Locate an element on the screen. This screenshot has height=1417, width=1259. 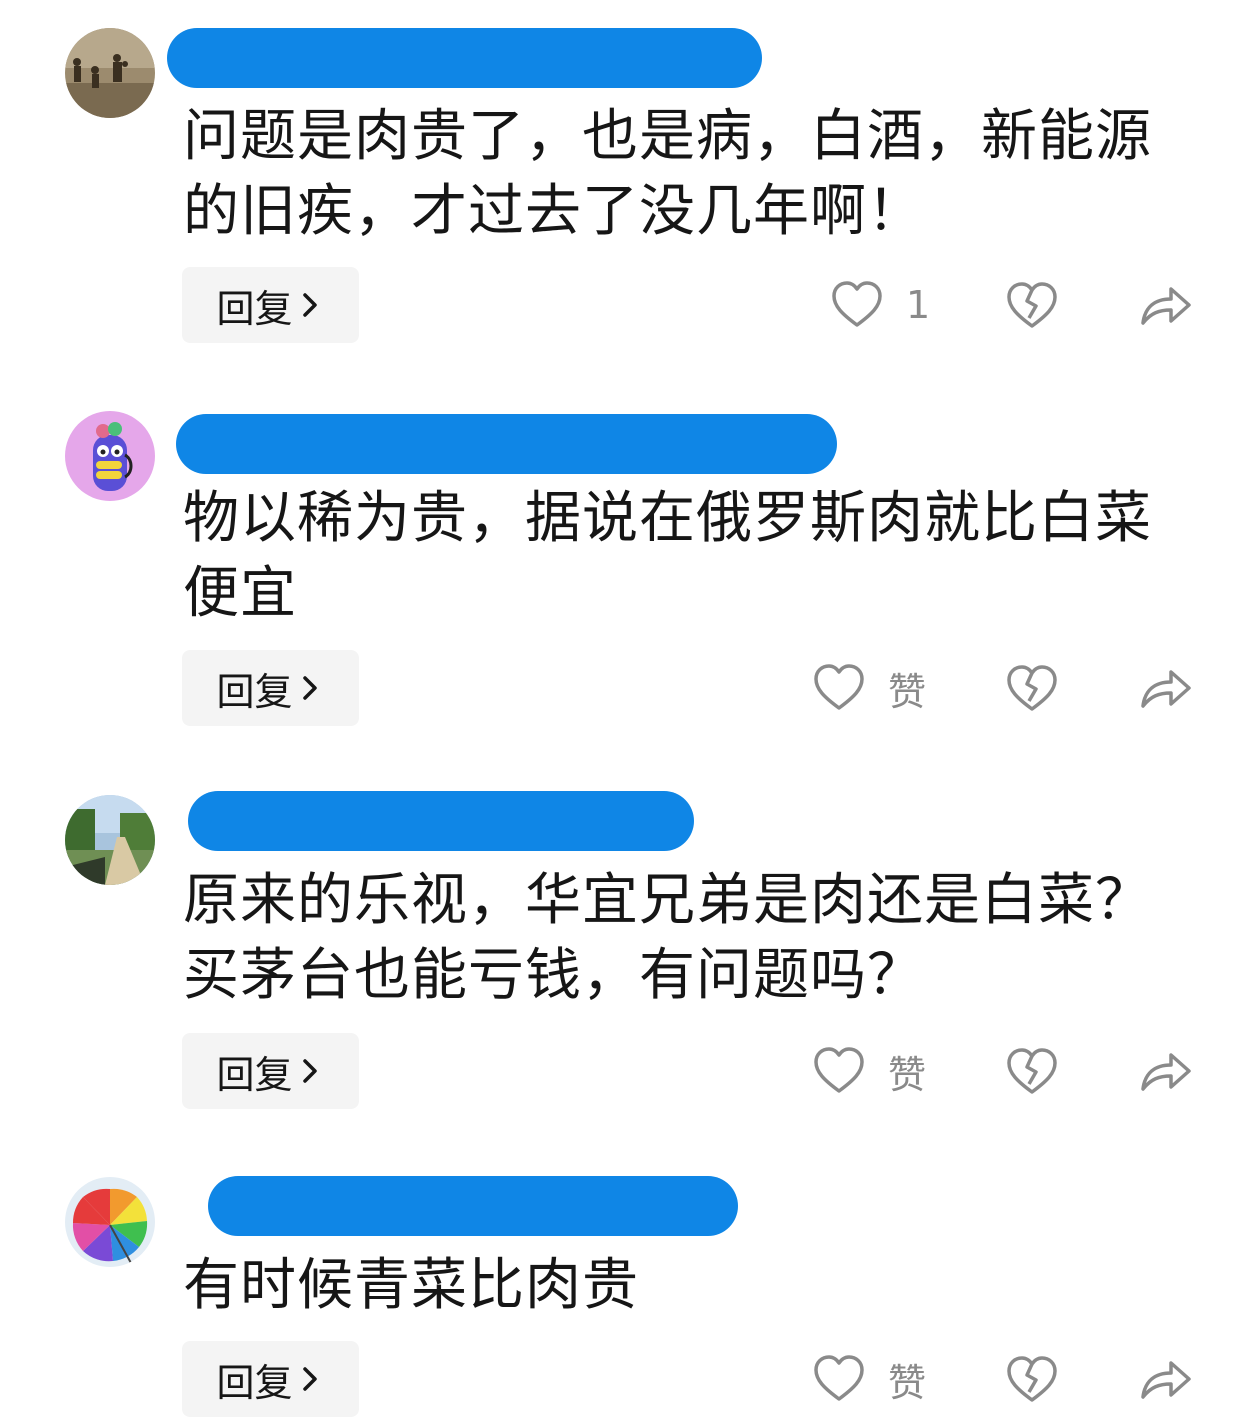
like-count: 1 is located at coordinates (918, 305).